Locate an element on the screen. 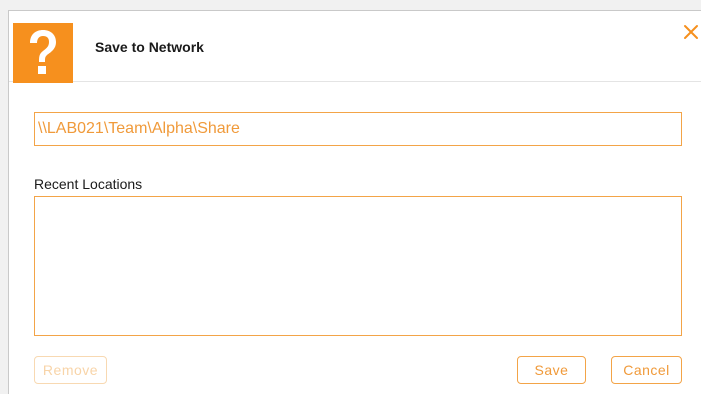 This screenshot has width=701, height=394. remove-button: Remove is located at coordinates (70, 370).